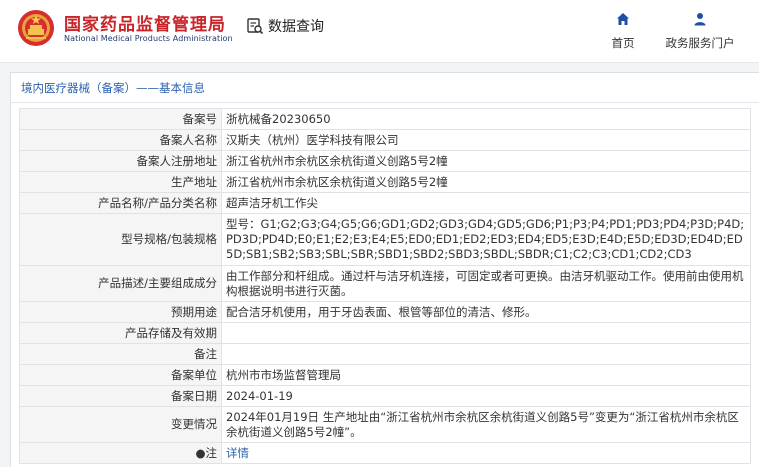  What do you see at coordinates (120, 140) in the screenshot?
I see `field-label: 备案人名称` at bounding box center [120, 140].